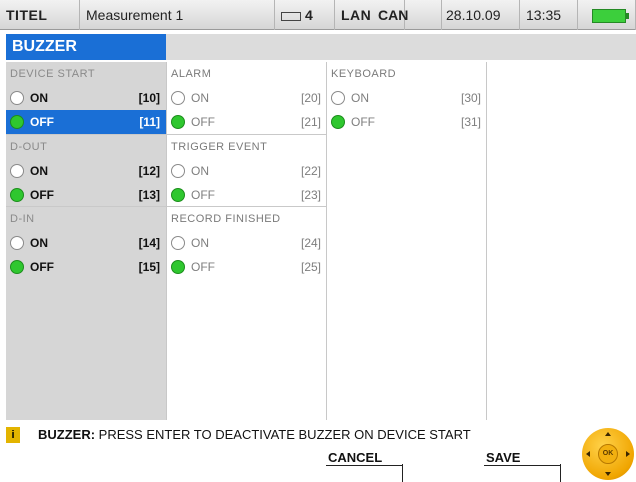 Image resolution: width=636 pixels, height=482 pixels. I want to click on radio-option: ON [14], so click(86, 243).